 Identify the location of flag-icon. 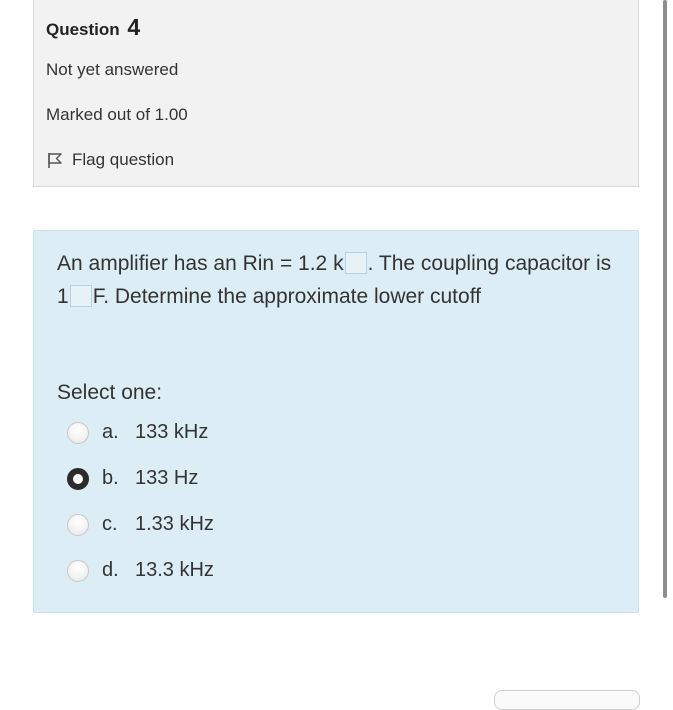
(55, 160).